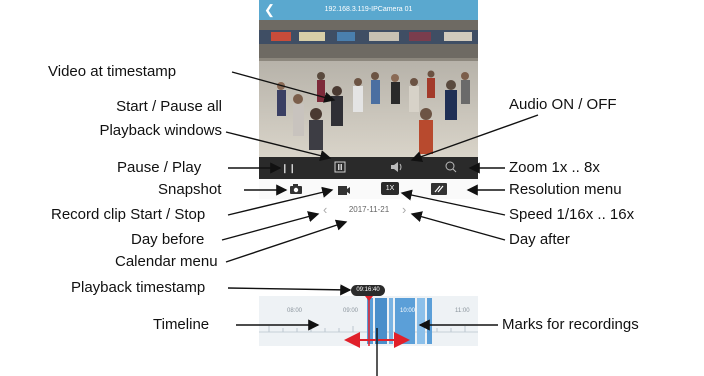 This screenshot has height=376, width=704. I want to click on annotation-day-after: Day after, so click(539, 239).